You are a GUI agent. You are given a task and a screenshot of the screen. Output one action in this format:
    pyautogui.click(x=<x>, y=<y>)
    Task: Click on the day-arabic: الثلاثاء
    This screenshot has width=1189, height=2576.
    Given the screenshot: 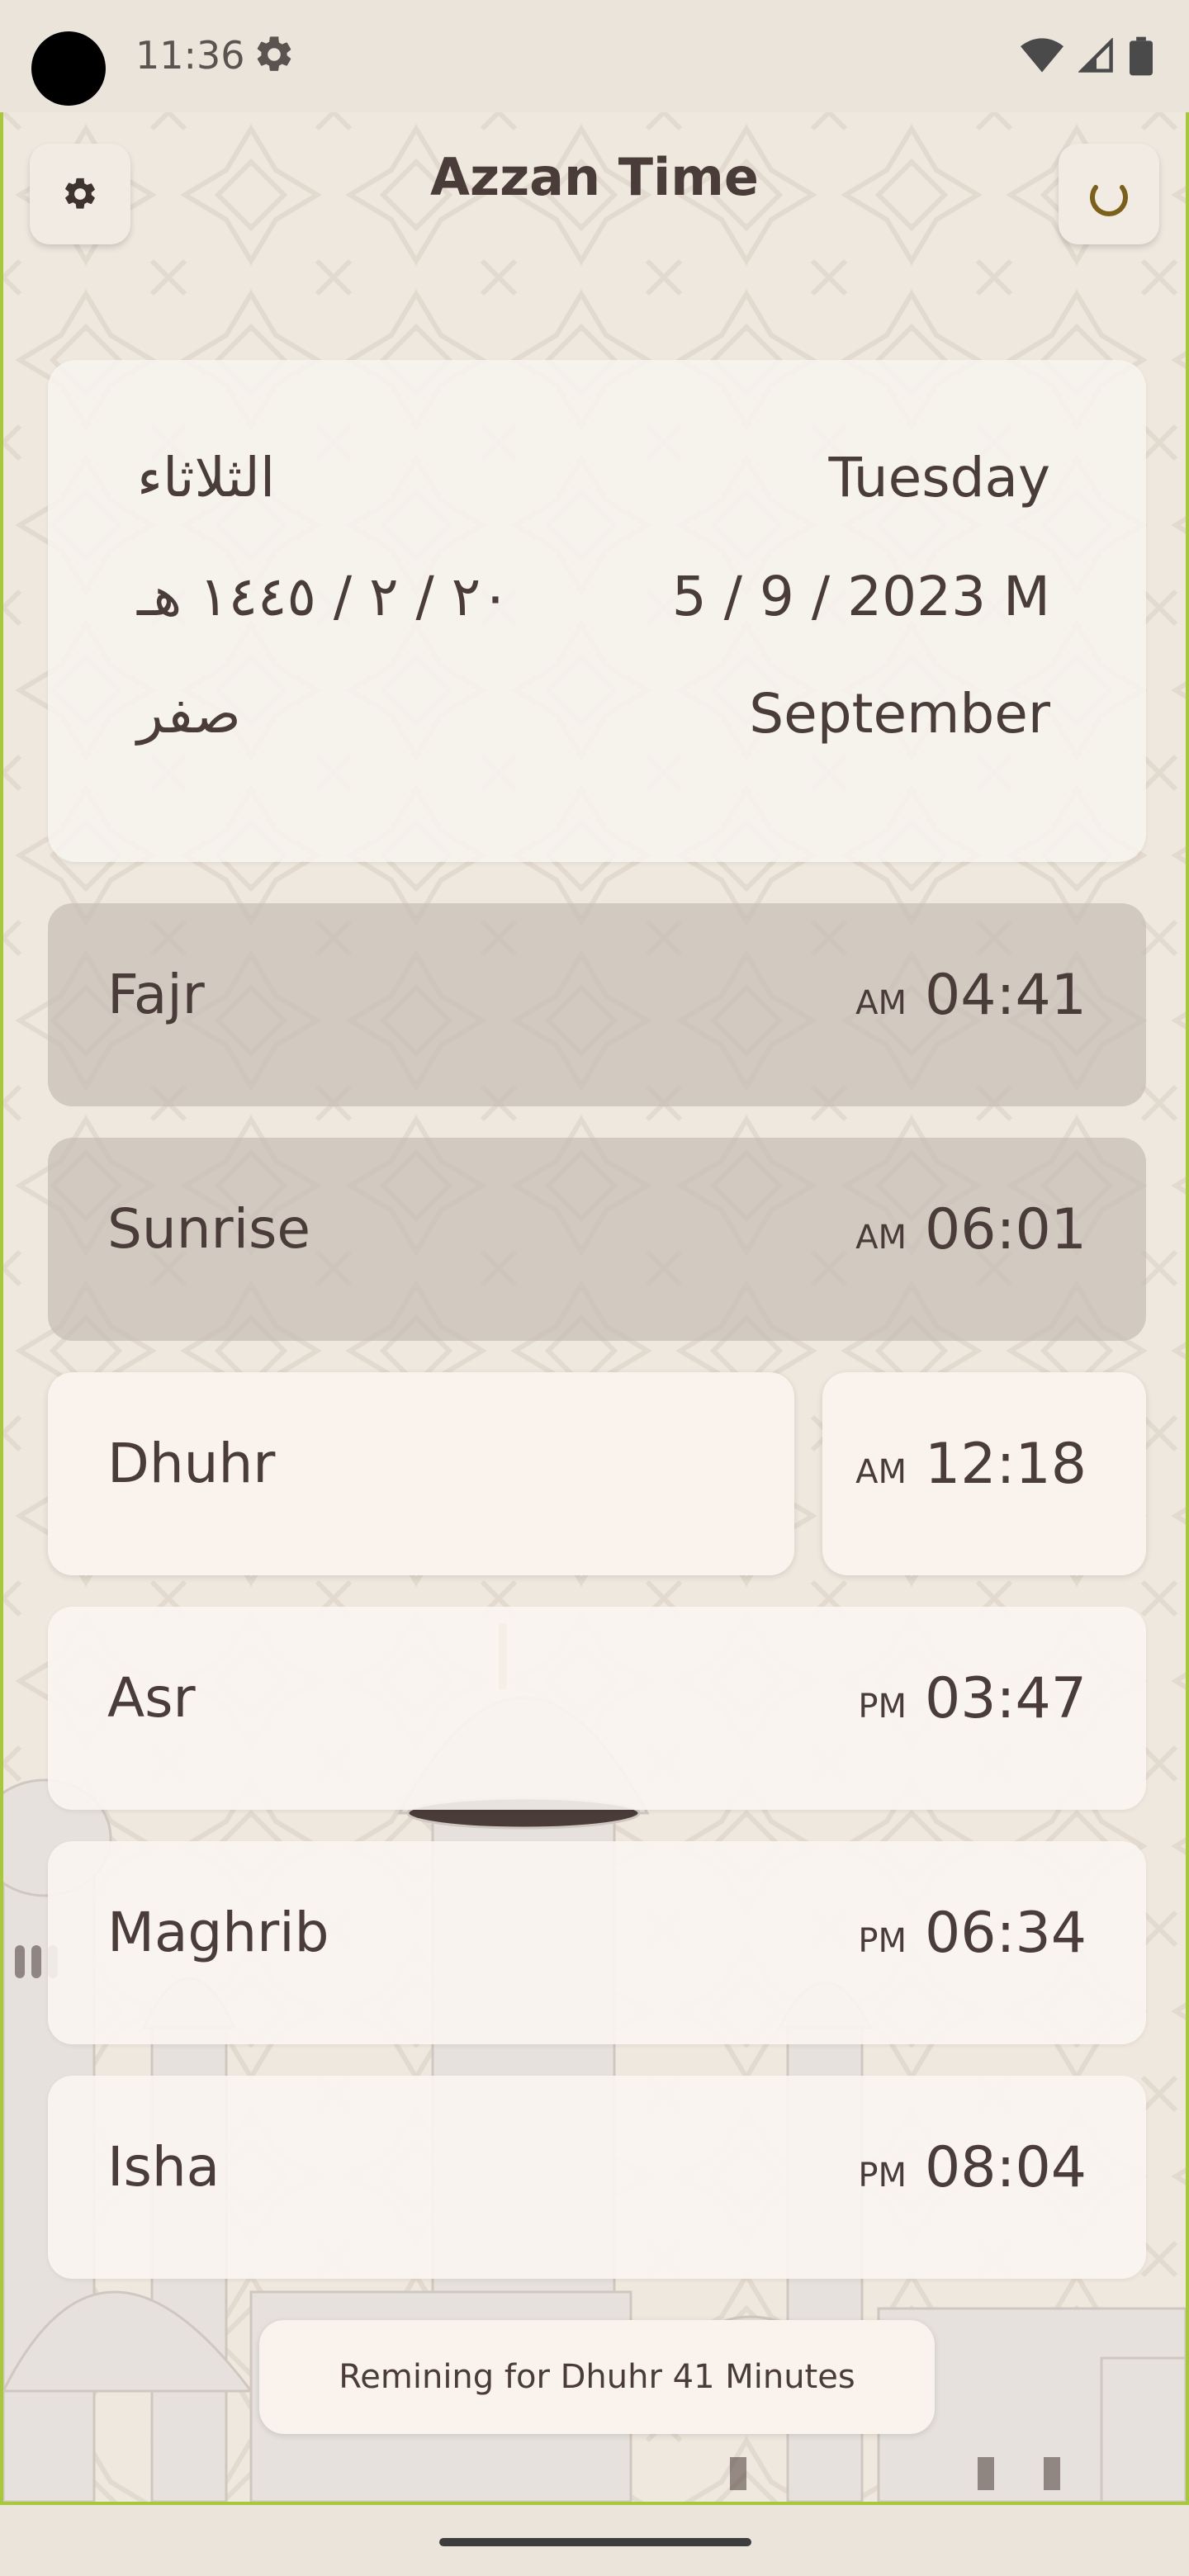 What is the action you would take?
    pyautogui.click(x=206, y=477)
    